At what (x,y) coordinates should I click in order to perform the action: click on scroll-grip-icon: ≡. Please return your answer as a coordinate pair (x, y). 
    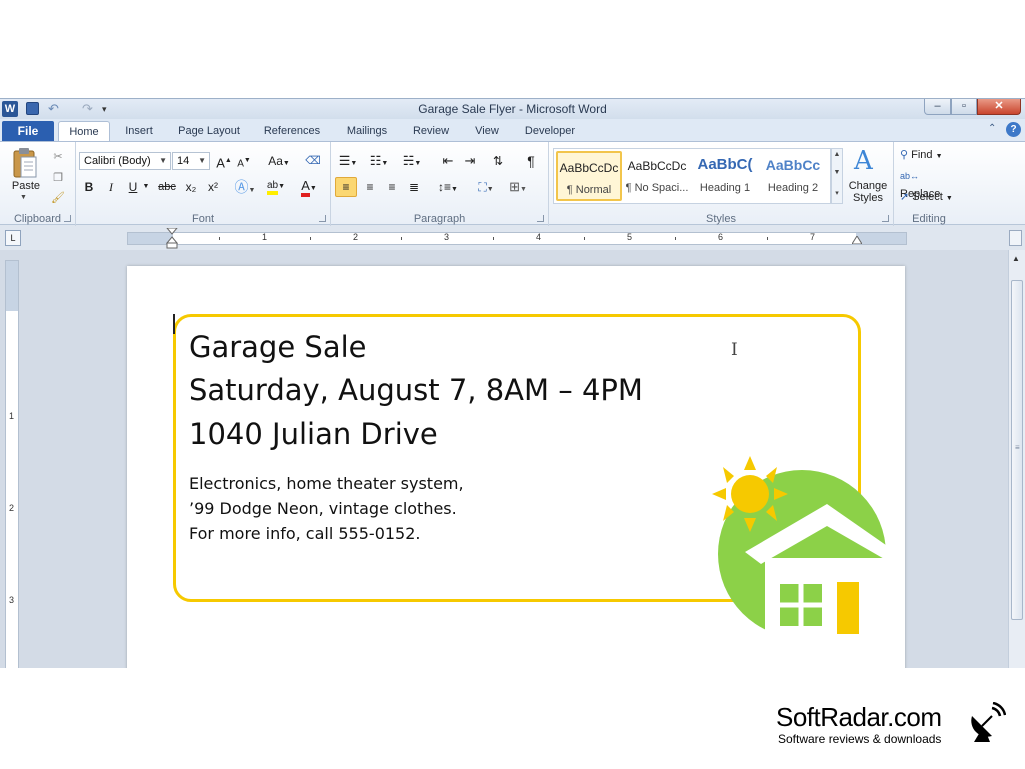
    Looking at the image, I should click on (1017, 447).